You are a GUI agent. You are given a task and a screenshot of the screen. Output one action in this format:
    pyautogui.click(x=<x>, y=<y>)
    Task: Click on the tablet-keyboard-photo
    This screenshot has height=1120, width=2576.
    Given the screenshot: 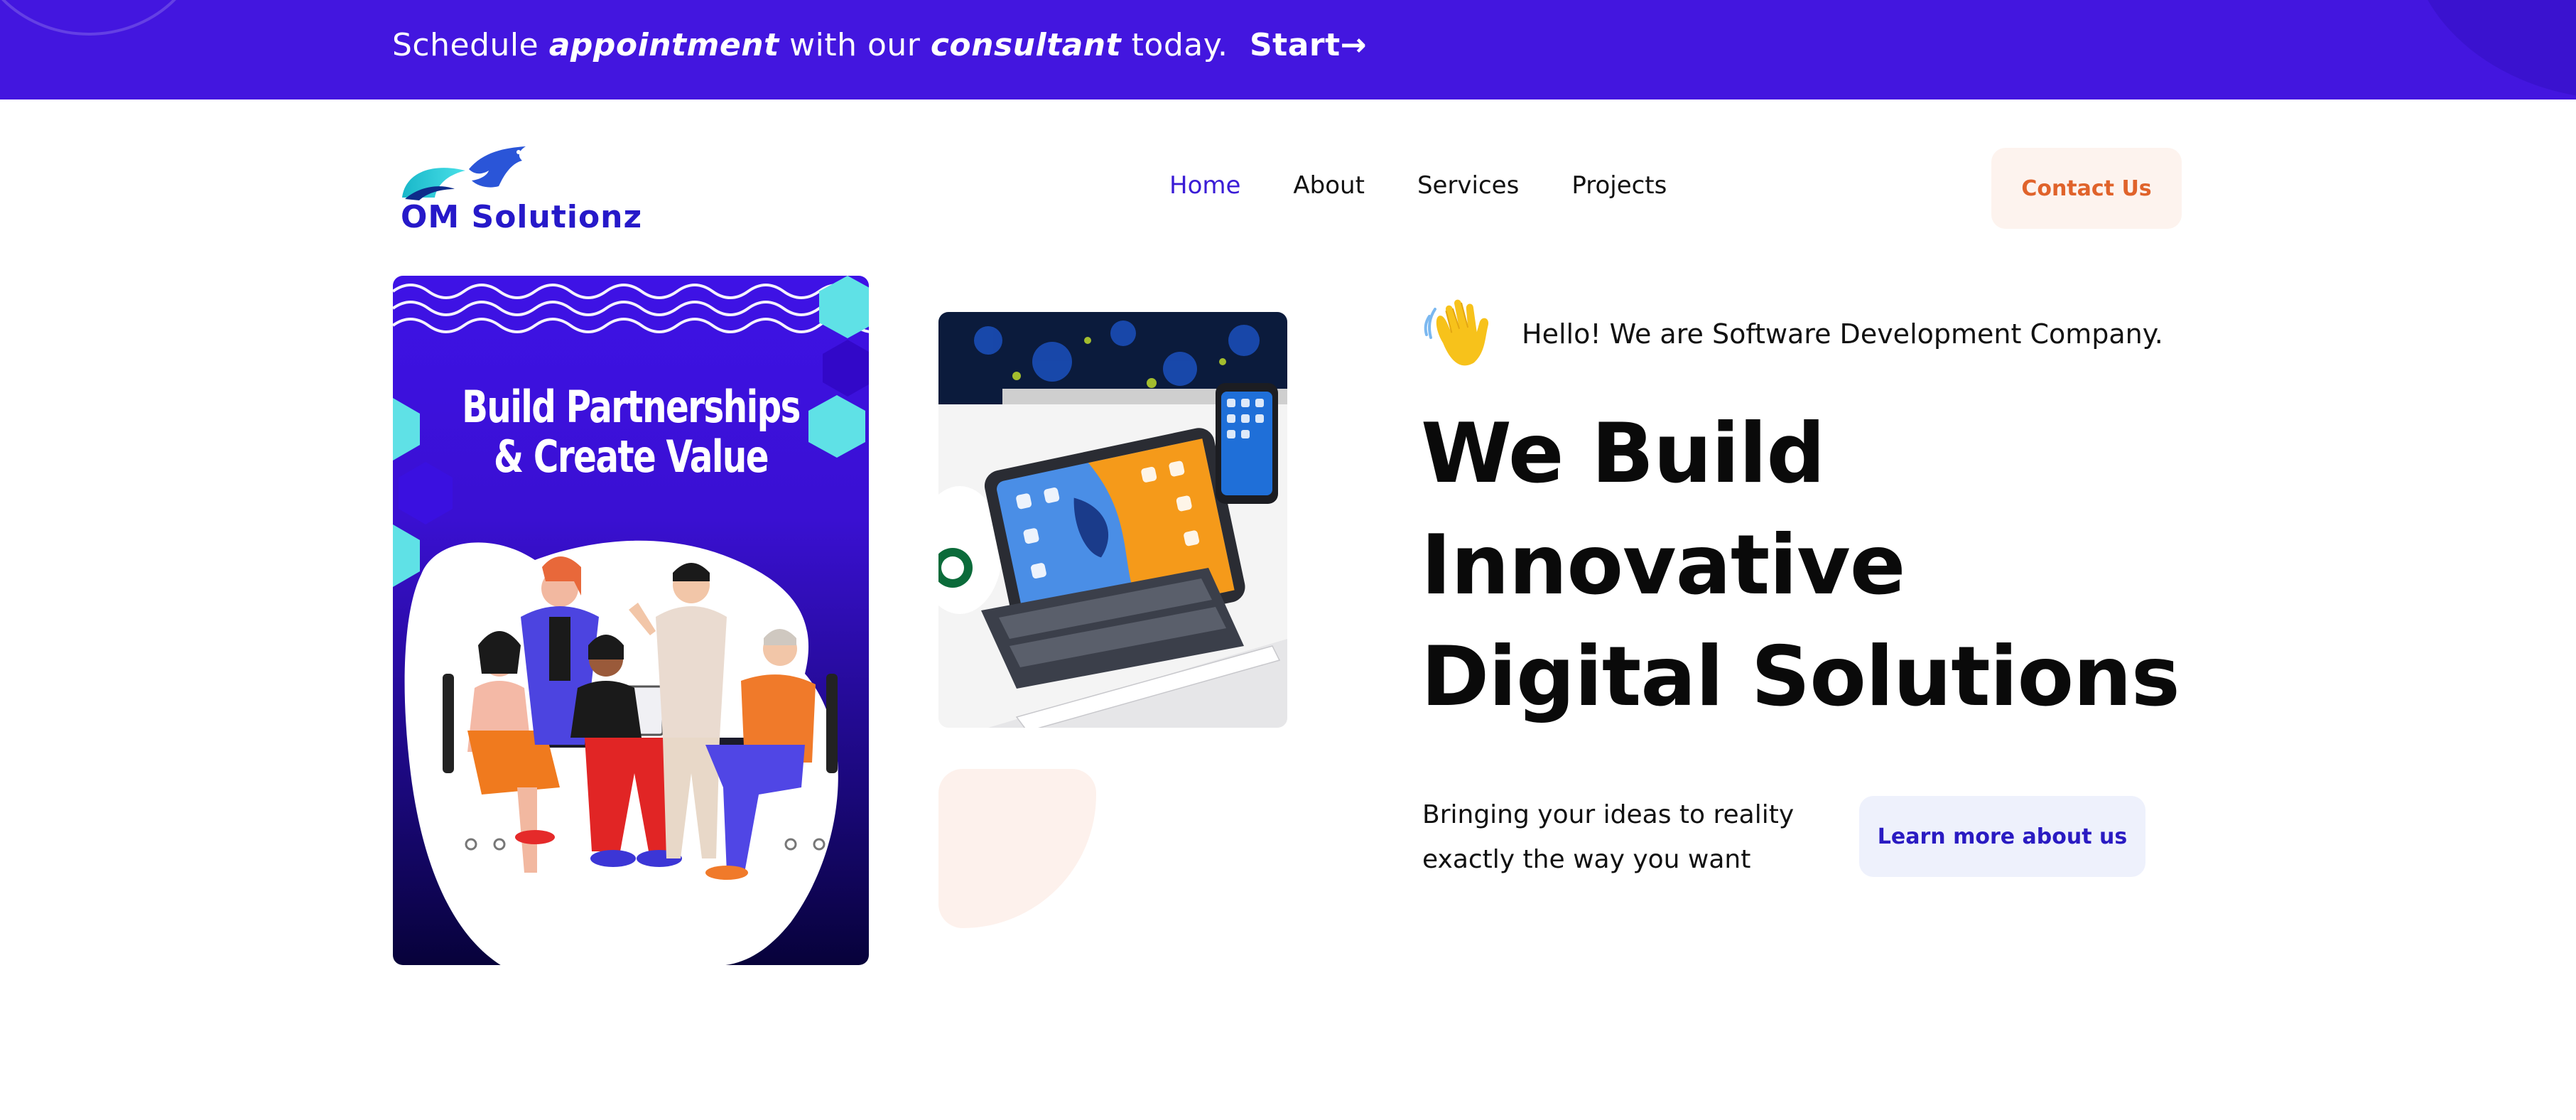 What is the action you would take?
    pyautogui.click(x=1112, y=520)
    